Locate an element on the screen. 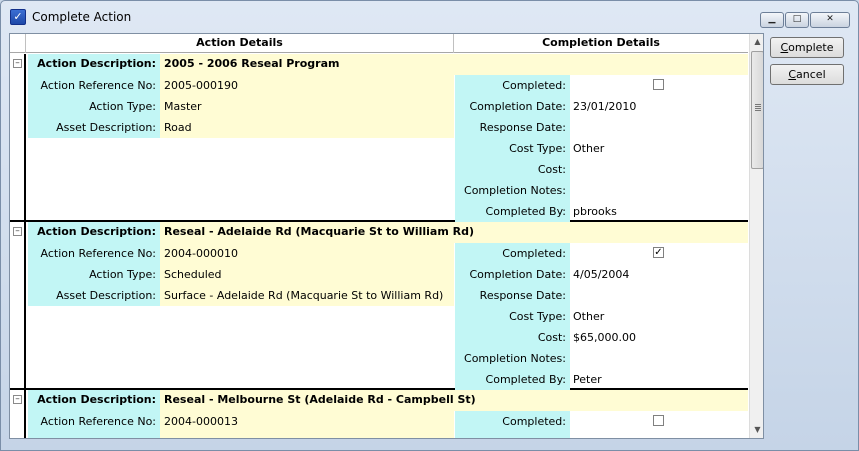 The height and width of the screenshot is (451, 859). complete-button: Complete is located at coordinates (807, 47).